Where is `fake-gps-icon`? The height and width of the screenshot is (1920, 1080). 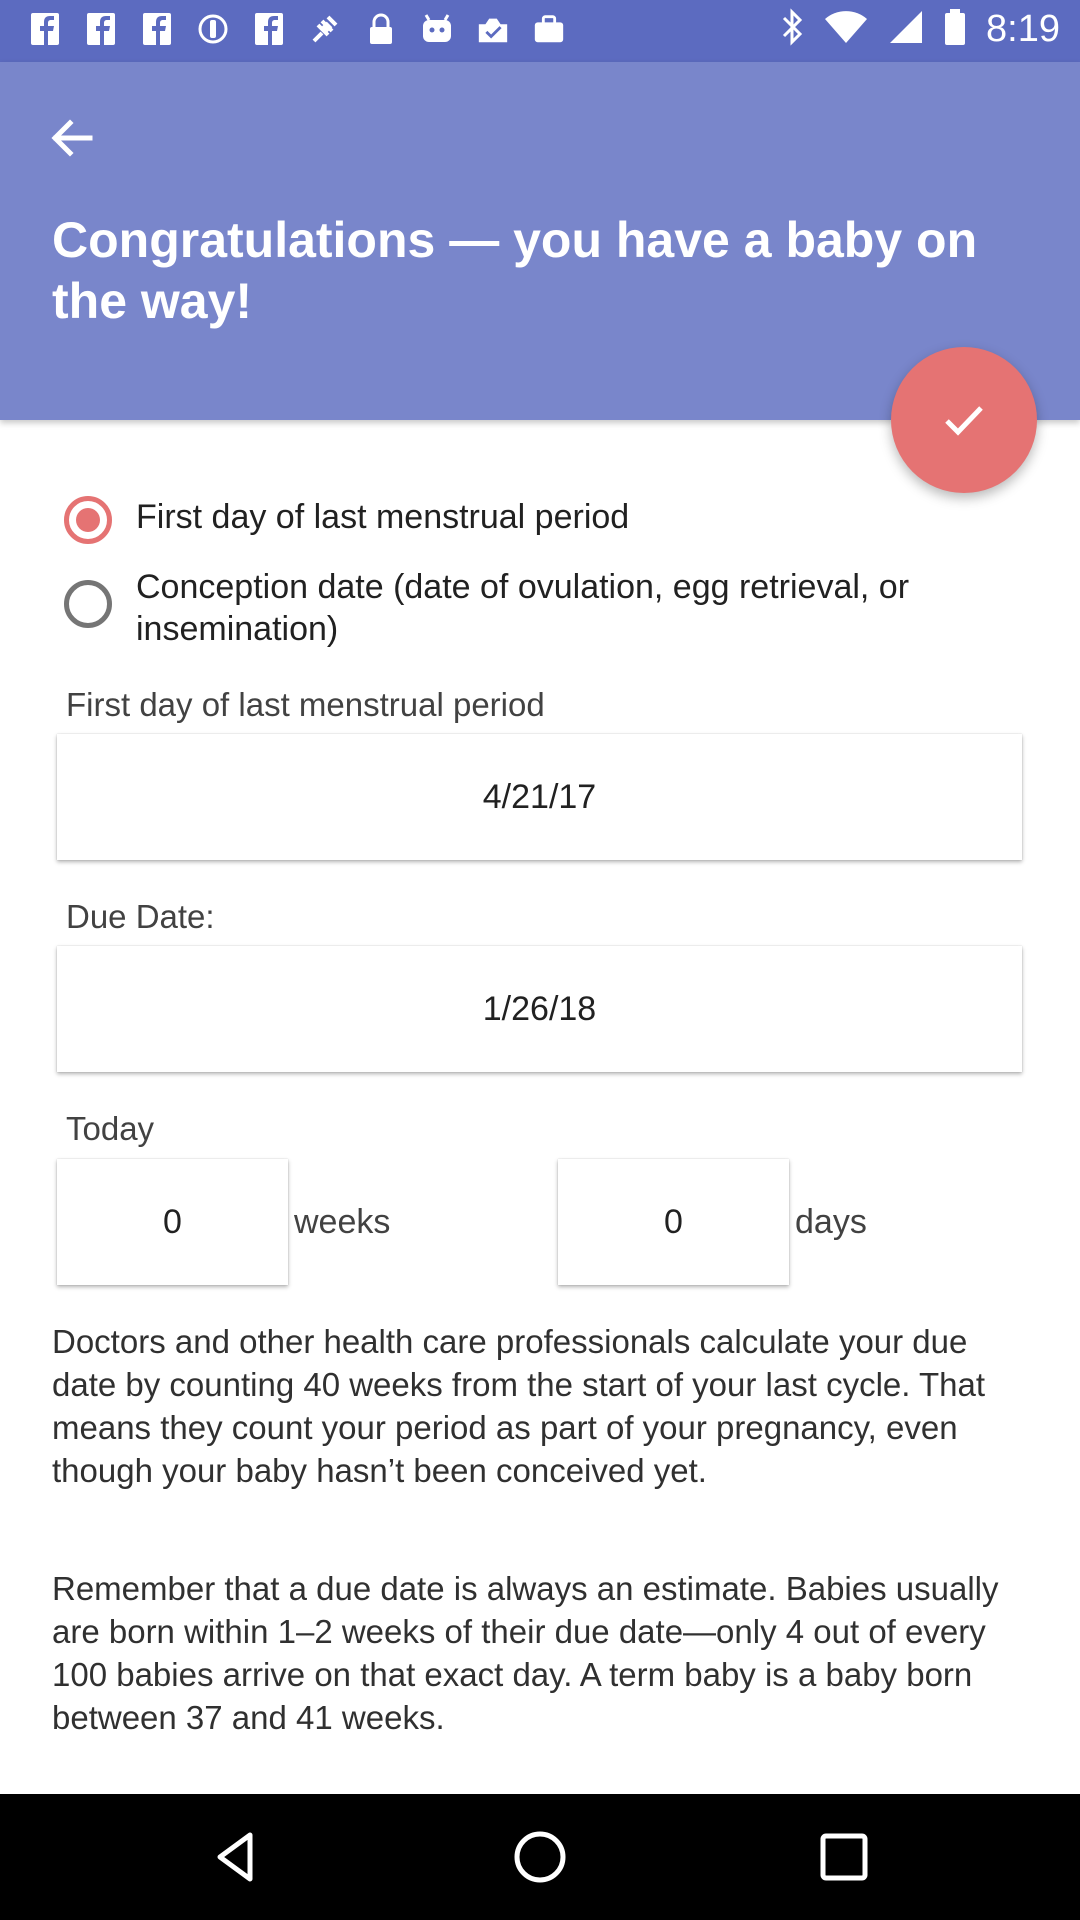 fake-gps-icon is located at coordinates (325, 29).